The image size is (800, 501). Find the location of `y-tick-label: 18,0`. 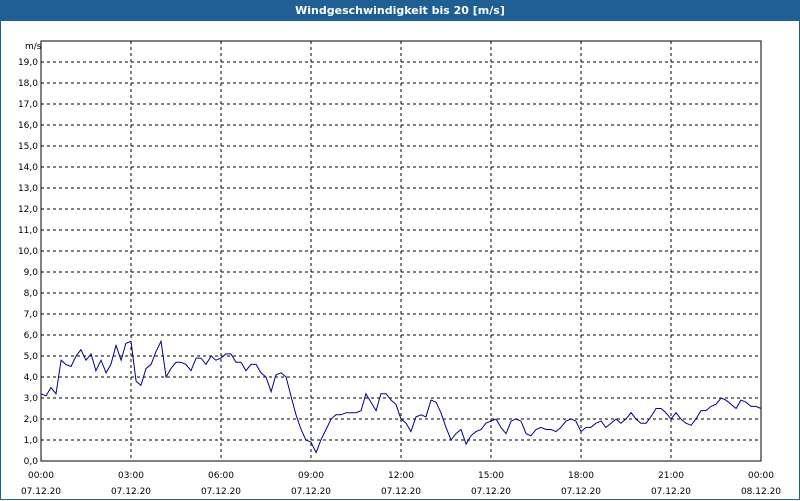

y-tick-label: 18,0 is located at coordinates (28, 84).